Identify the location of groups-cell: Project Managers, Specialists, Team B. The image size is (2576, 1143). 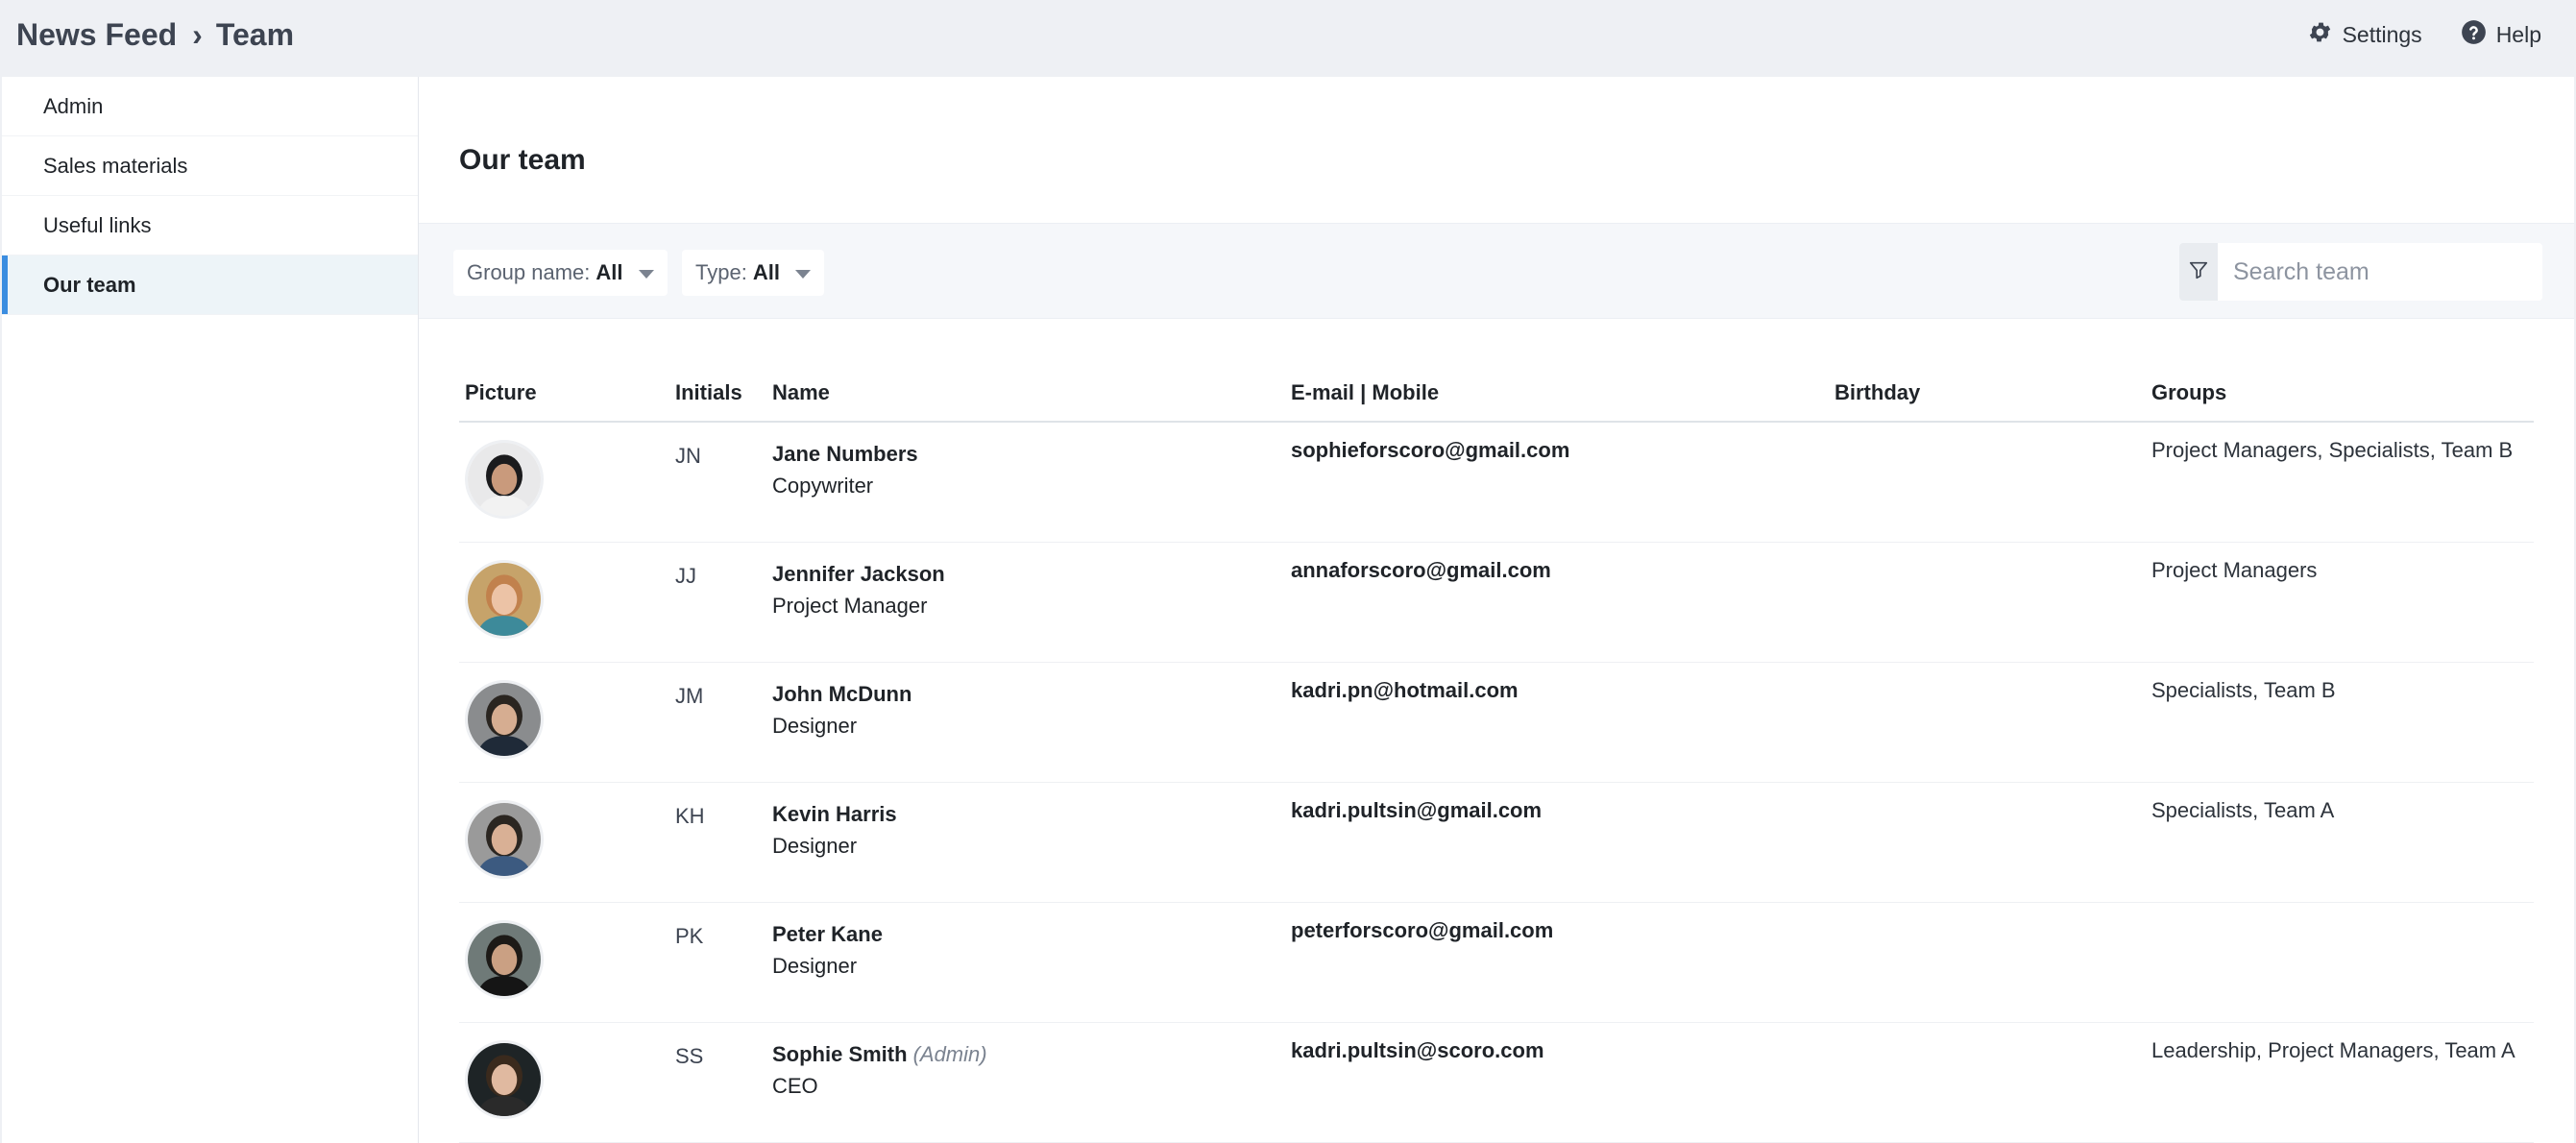
(2332, 450).